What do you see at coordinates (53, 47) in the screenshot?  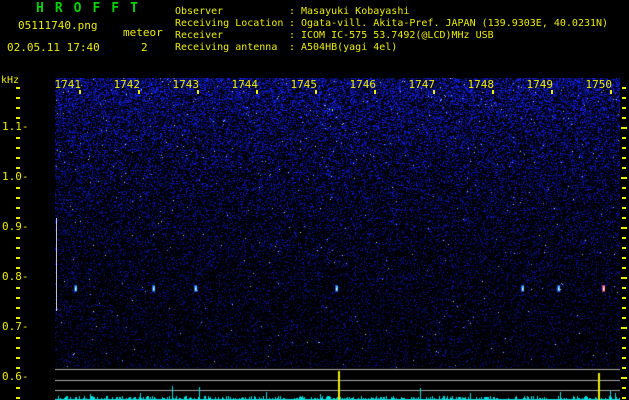 I see `observation-datetime: 02.05.11 17:40` at bounding box center [53, 47].